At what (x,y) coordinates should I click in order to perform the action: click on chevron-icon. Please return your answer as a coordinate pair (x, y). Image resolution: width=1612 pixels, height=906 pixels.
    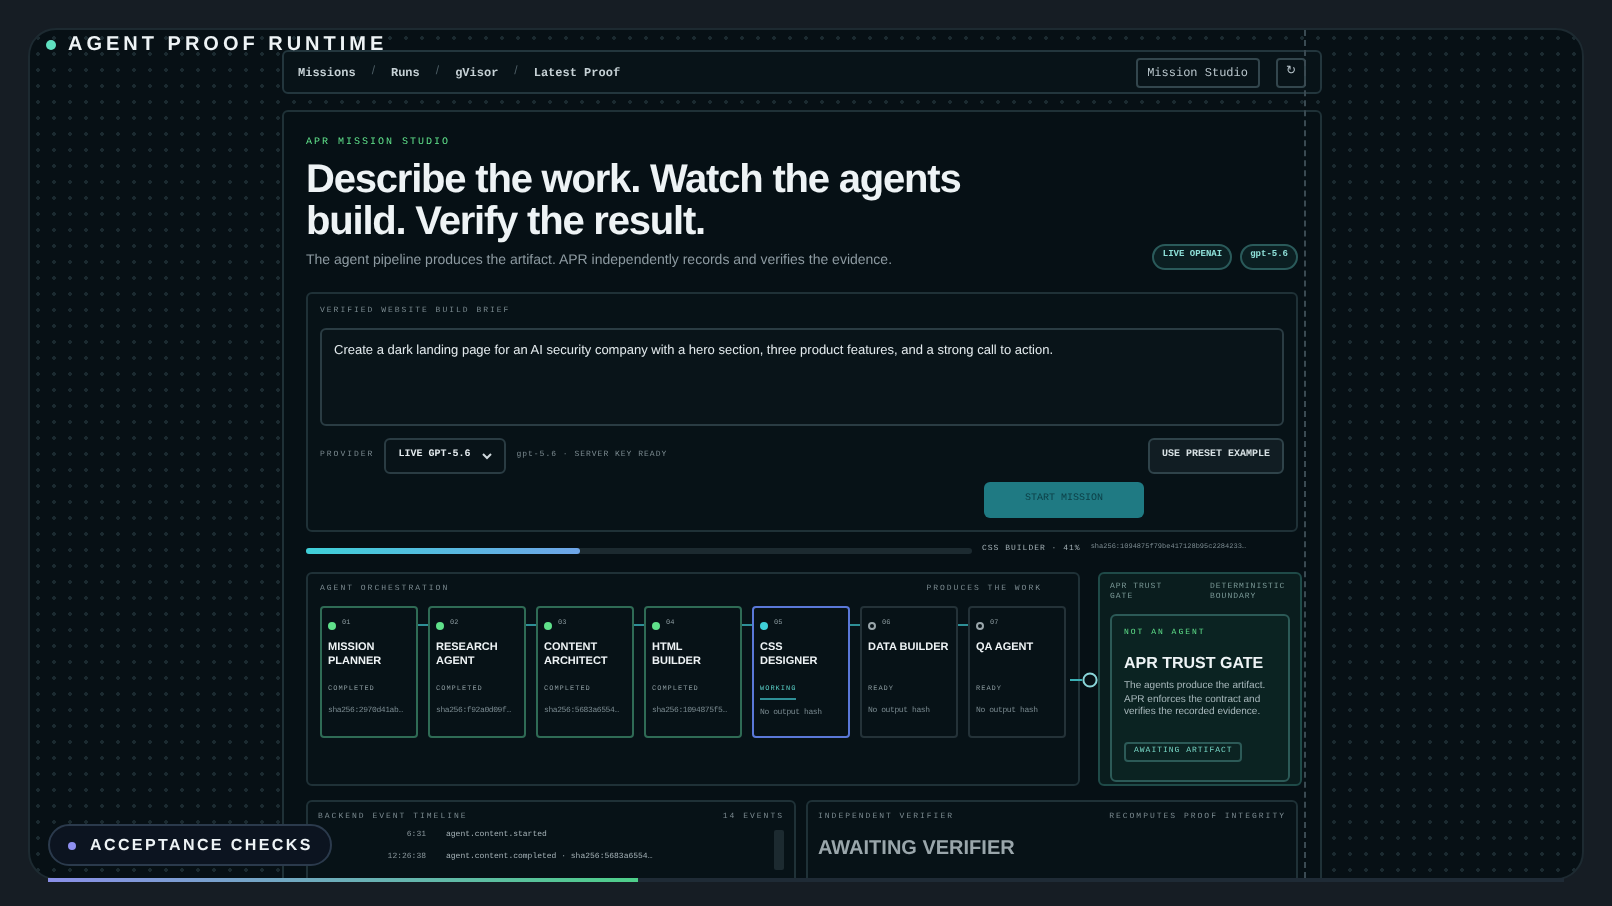
    Looking at the image, I should click on (487, 456).